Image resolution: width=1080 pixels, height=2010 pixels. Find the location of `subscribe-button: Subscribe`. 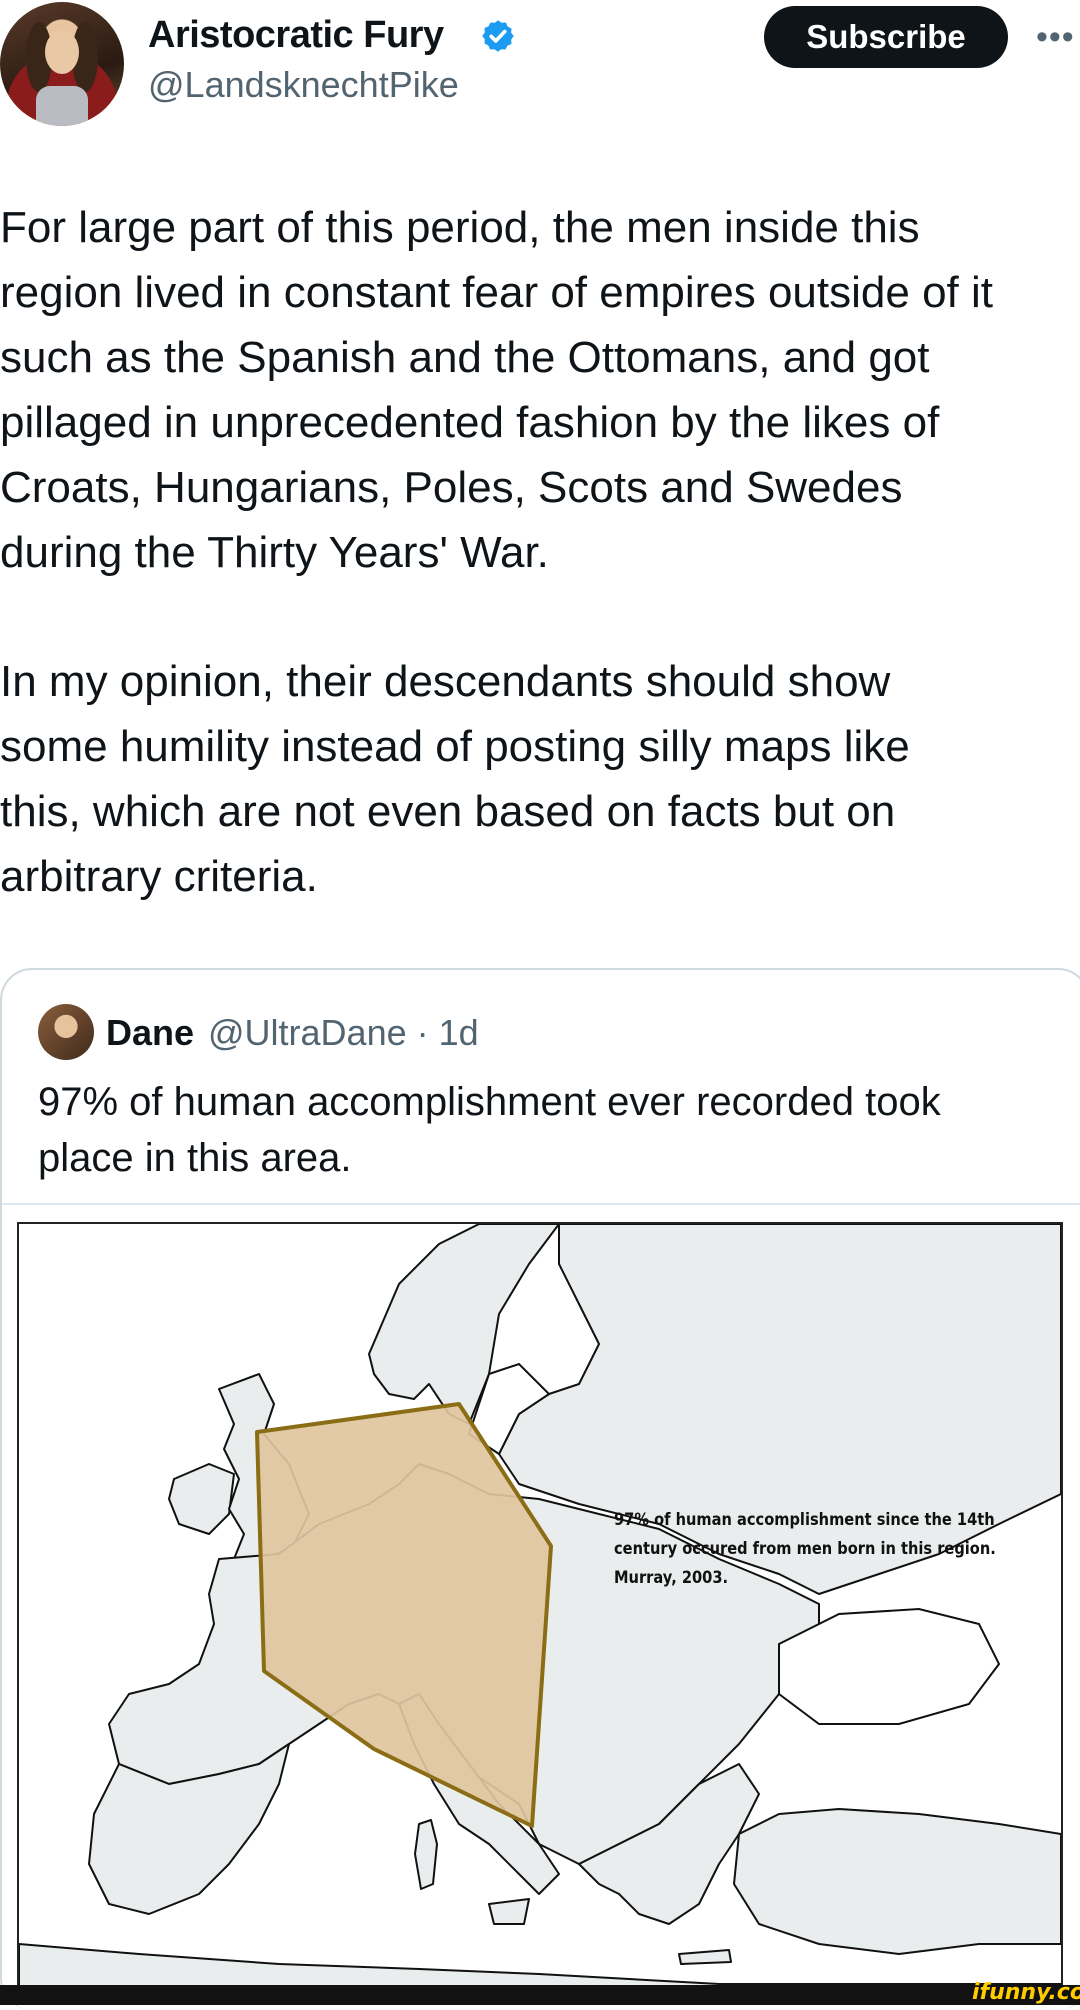

subscribe-button: Subscribe is located at coordinates (886, 37).